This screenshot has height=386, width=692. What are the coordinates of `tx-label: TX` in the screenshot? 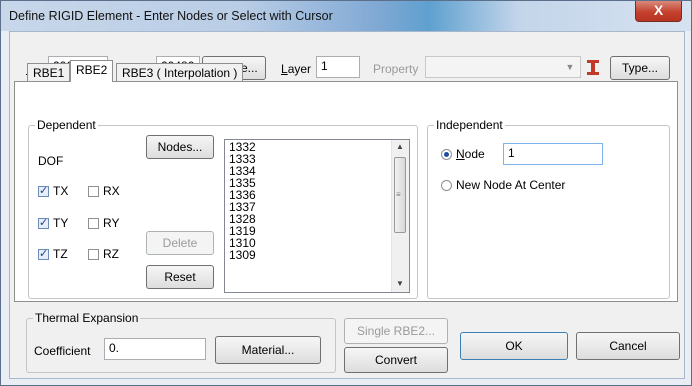 It's located at (61, 191).